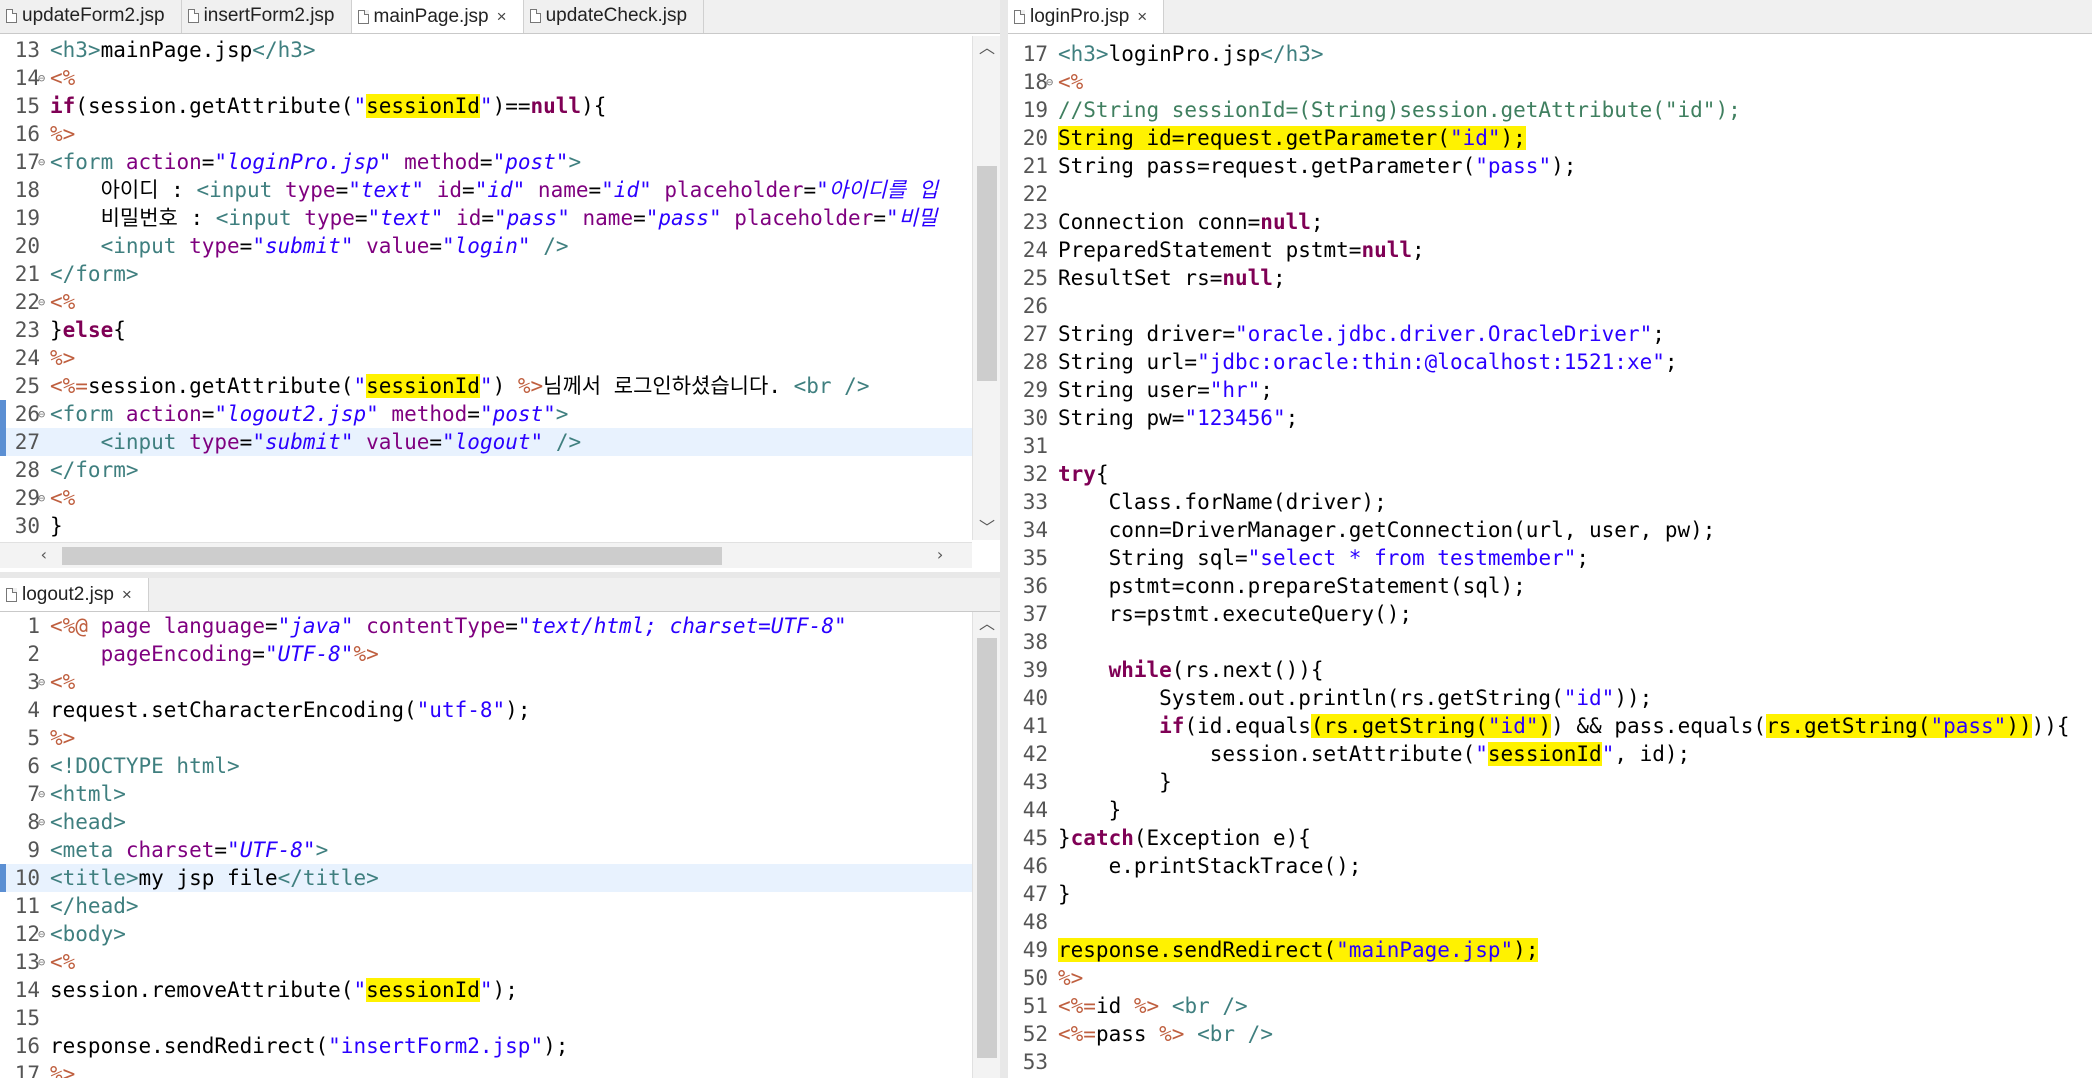 This screenshot has width=2092, height=1078. Describe the element at coordinates (1550, 390) in the screenshot. I see `code-line: 29 String user="hr";` at that location.